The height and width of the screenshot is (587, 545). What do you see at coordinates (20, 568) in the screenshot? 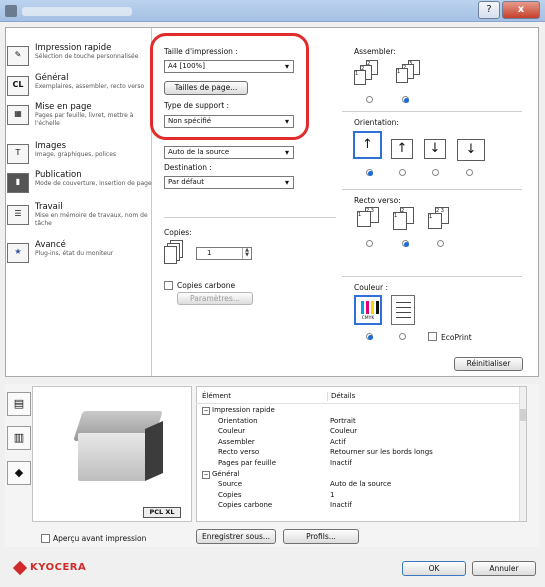
I see `kyocera-logo-icon` at bounding box center [20, 568].